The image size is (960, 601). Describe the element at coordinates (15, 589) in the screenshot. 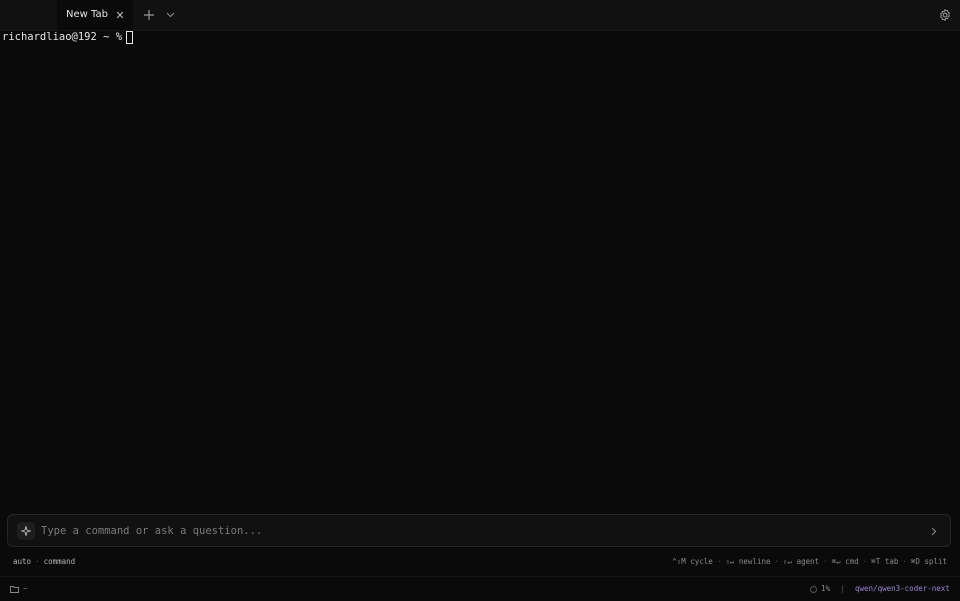

I see `folder-icon` at that location.